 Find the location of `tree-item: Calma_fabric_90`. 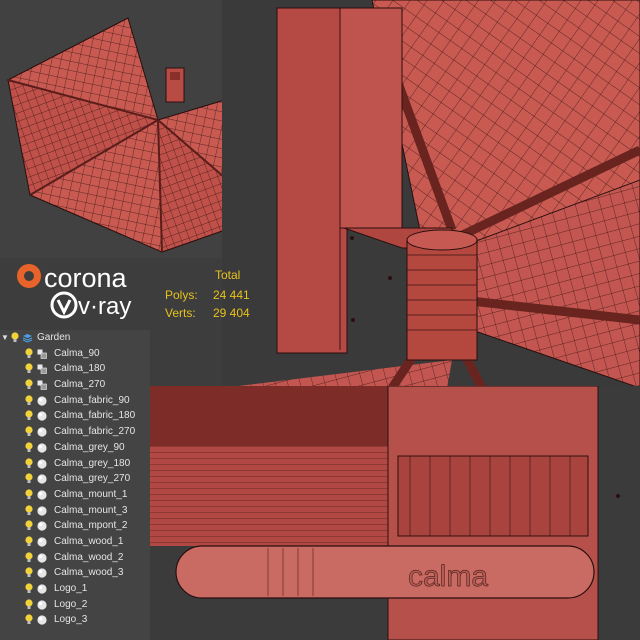

tree-item: Calma_fabric_90 is located at coordinates (75, 401).